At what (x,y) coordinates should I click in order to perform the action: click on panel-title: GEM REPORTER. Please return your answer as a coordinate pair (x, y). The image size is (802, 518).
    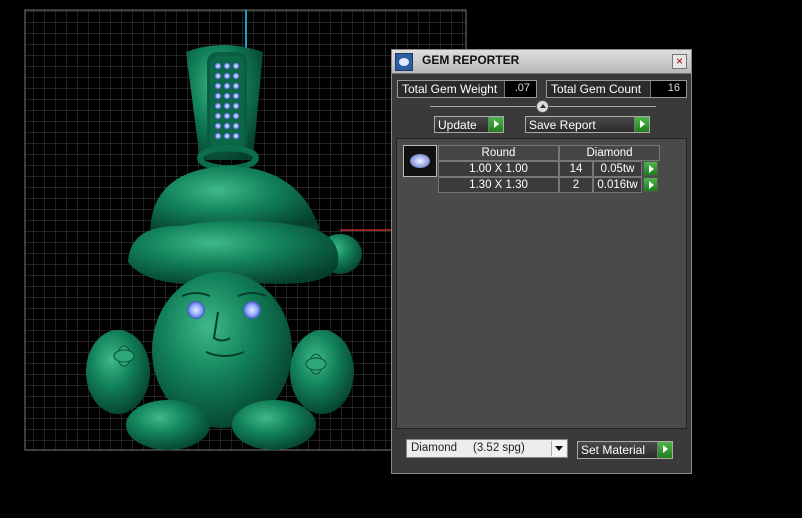
    Looking at the image, I should click on (471, 60).